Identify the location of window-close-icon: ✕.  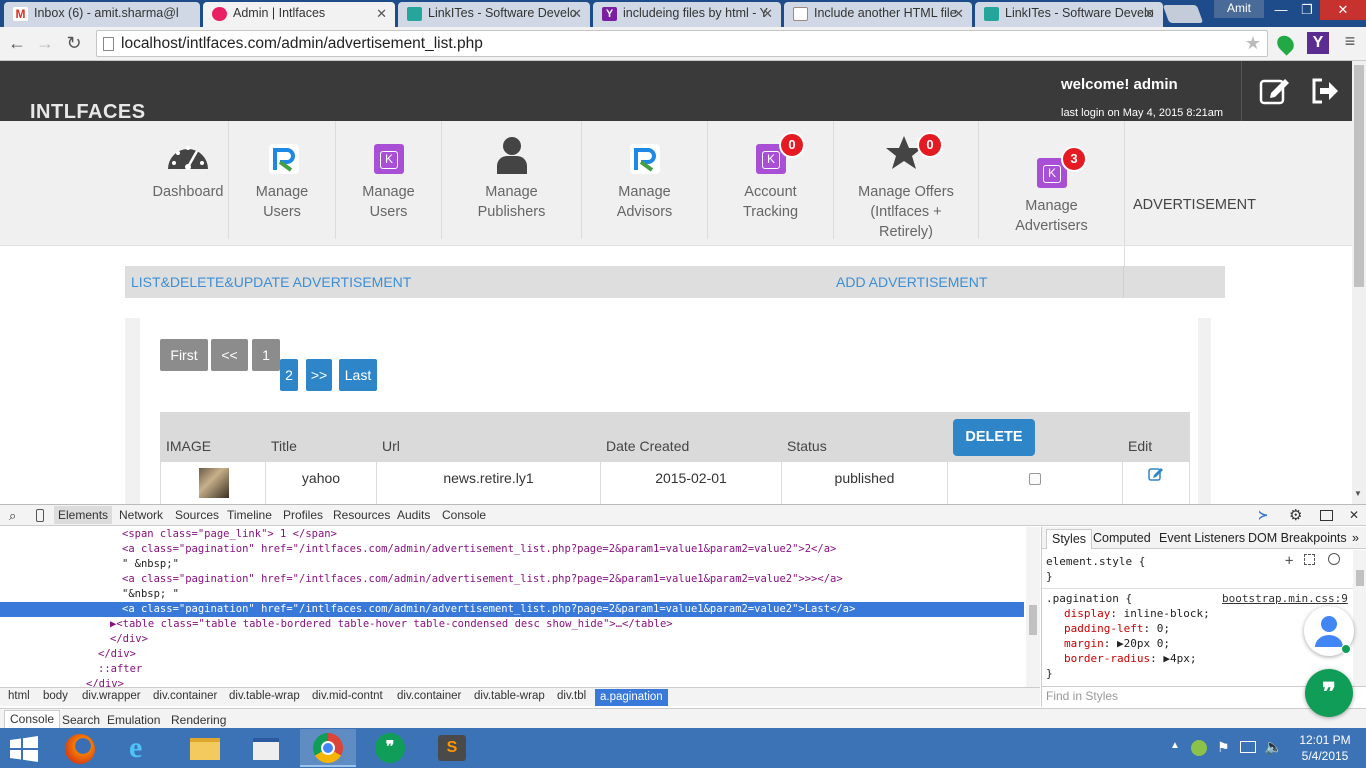
(1343, 10).